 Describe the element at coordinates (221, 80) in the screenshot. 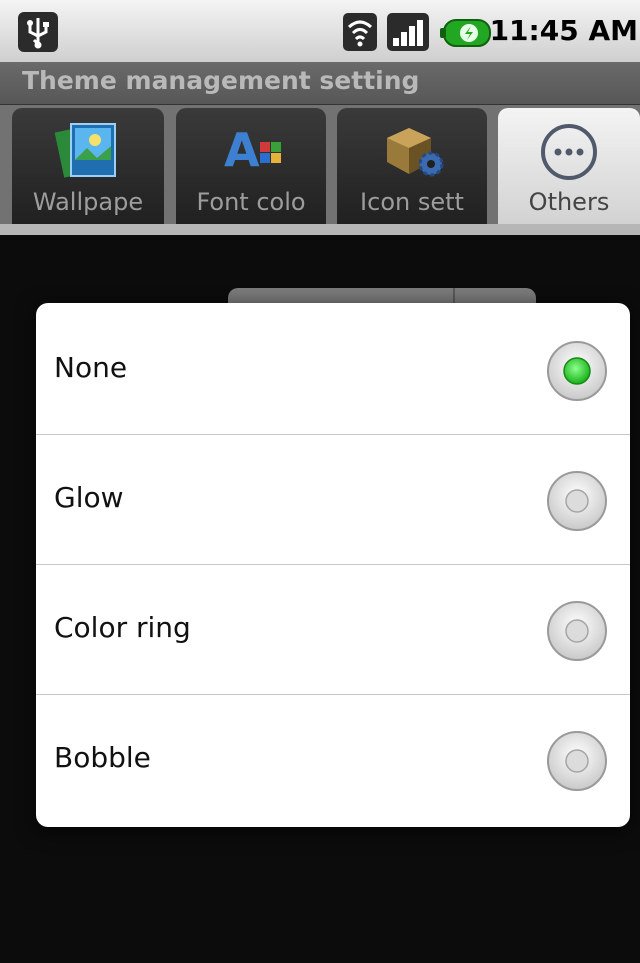

I see `page-title: Theme management setting` at that location.